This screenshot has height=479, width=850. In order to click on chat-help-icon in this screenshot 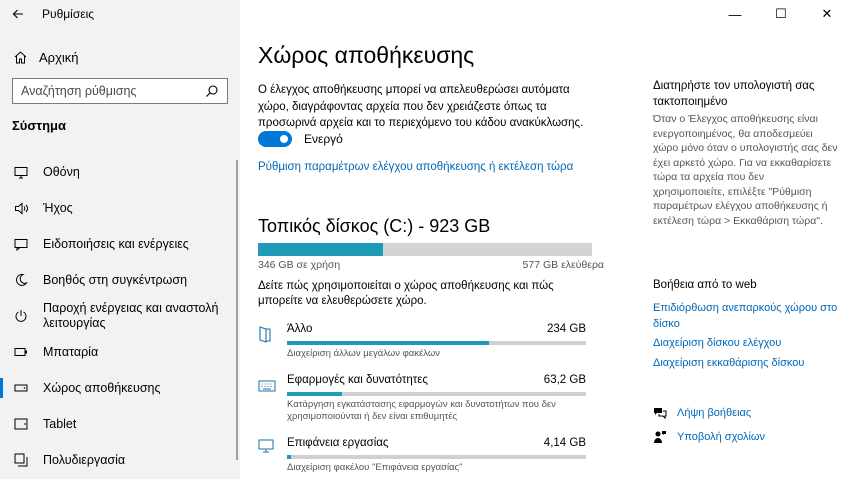, I will do `click(660, 413)`.